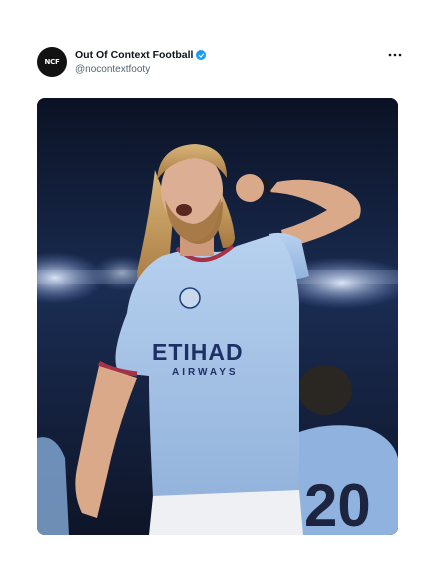 This screenshot has width=435, height=580. Describe the element at coordinates (337, 503) in the screenshot. I see `background-jersey-number: 20` at that location.